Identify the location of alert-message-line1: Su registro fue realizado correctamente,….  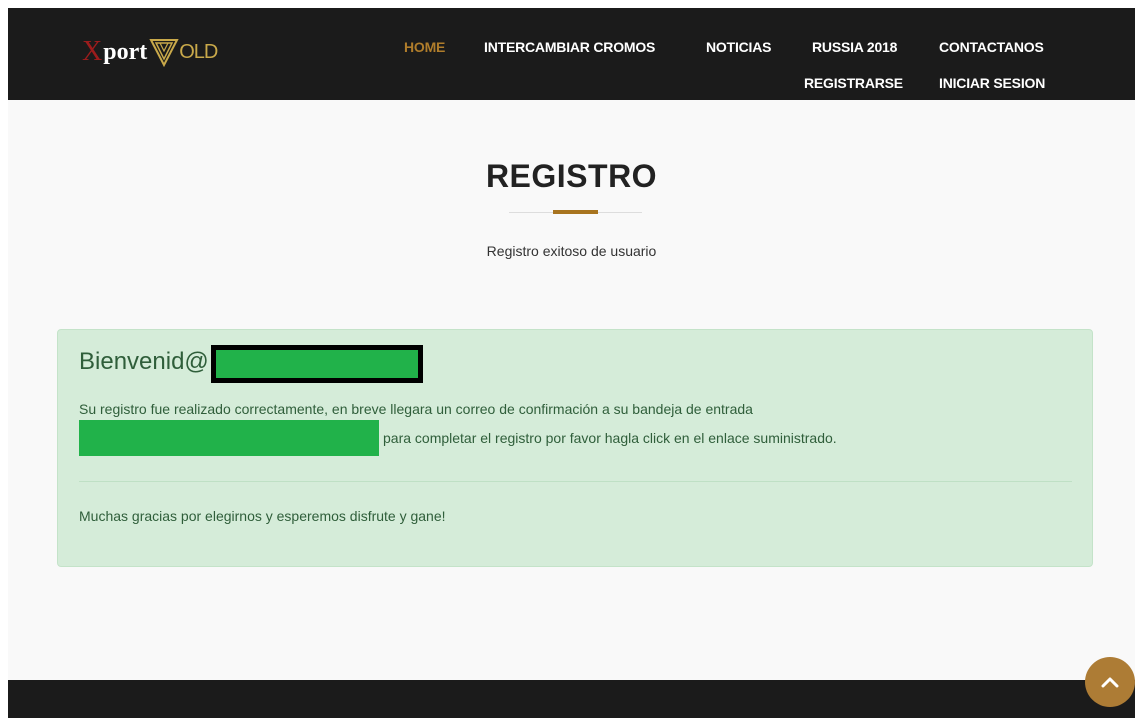
(416, 409).